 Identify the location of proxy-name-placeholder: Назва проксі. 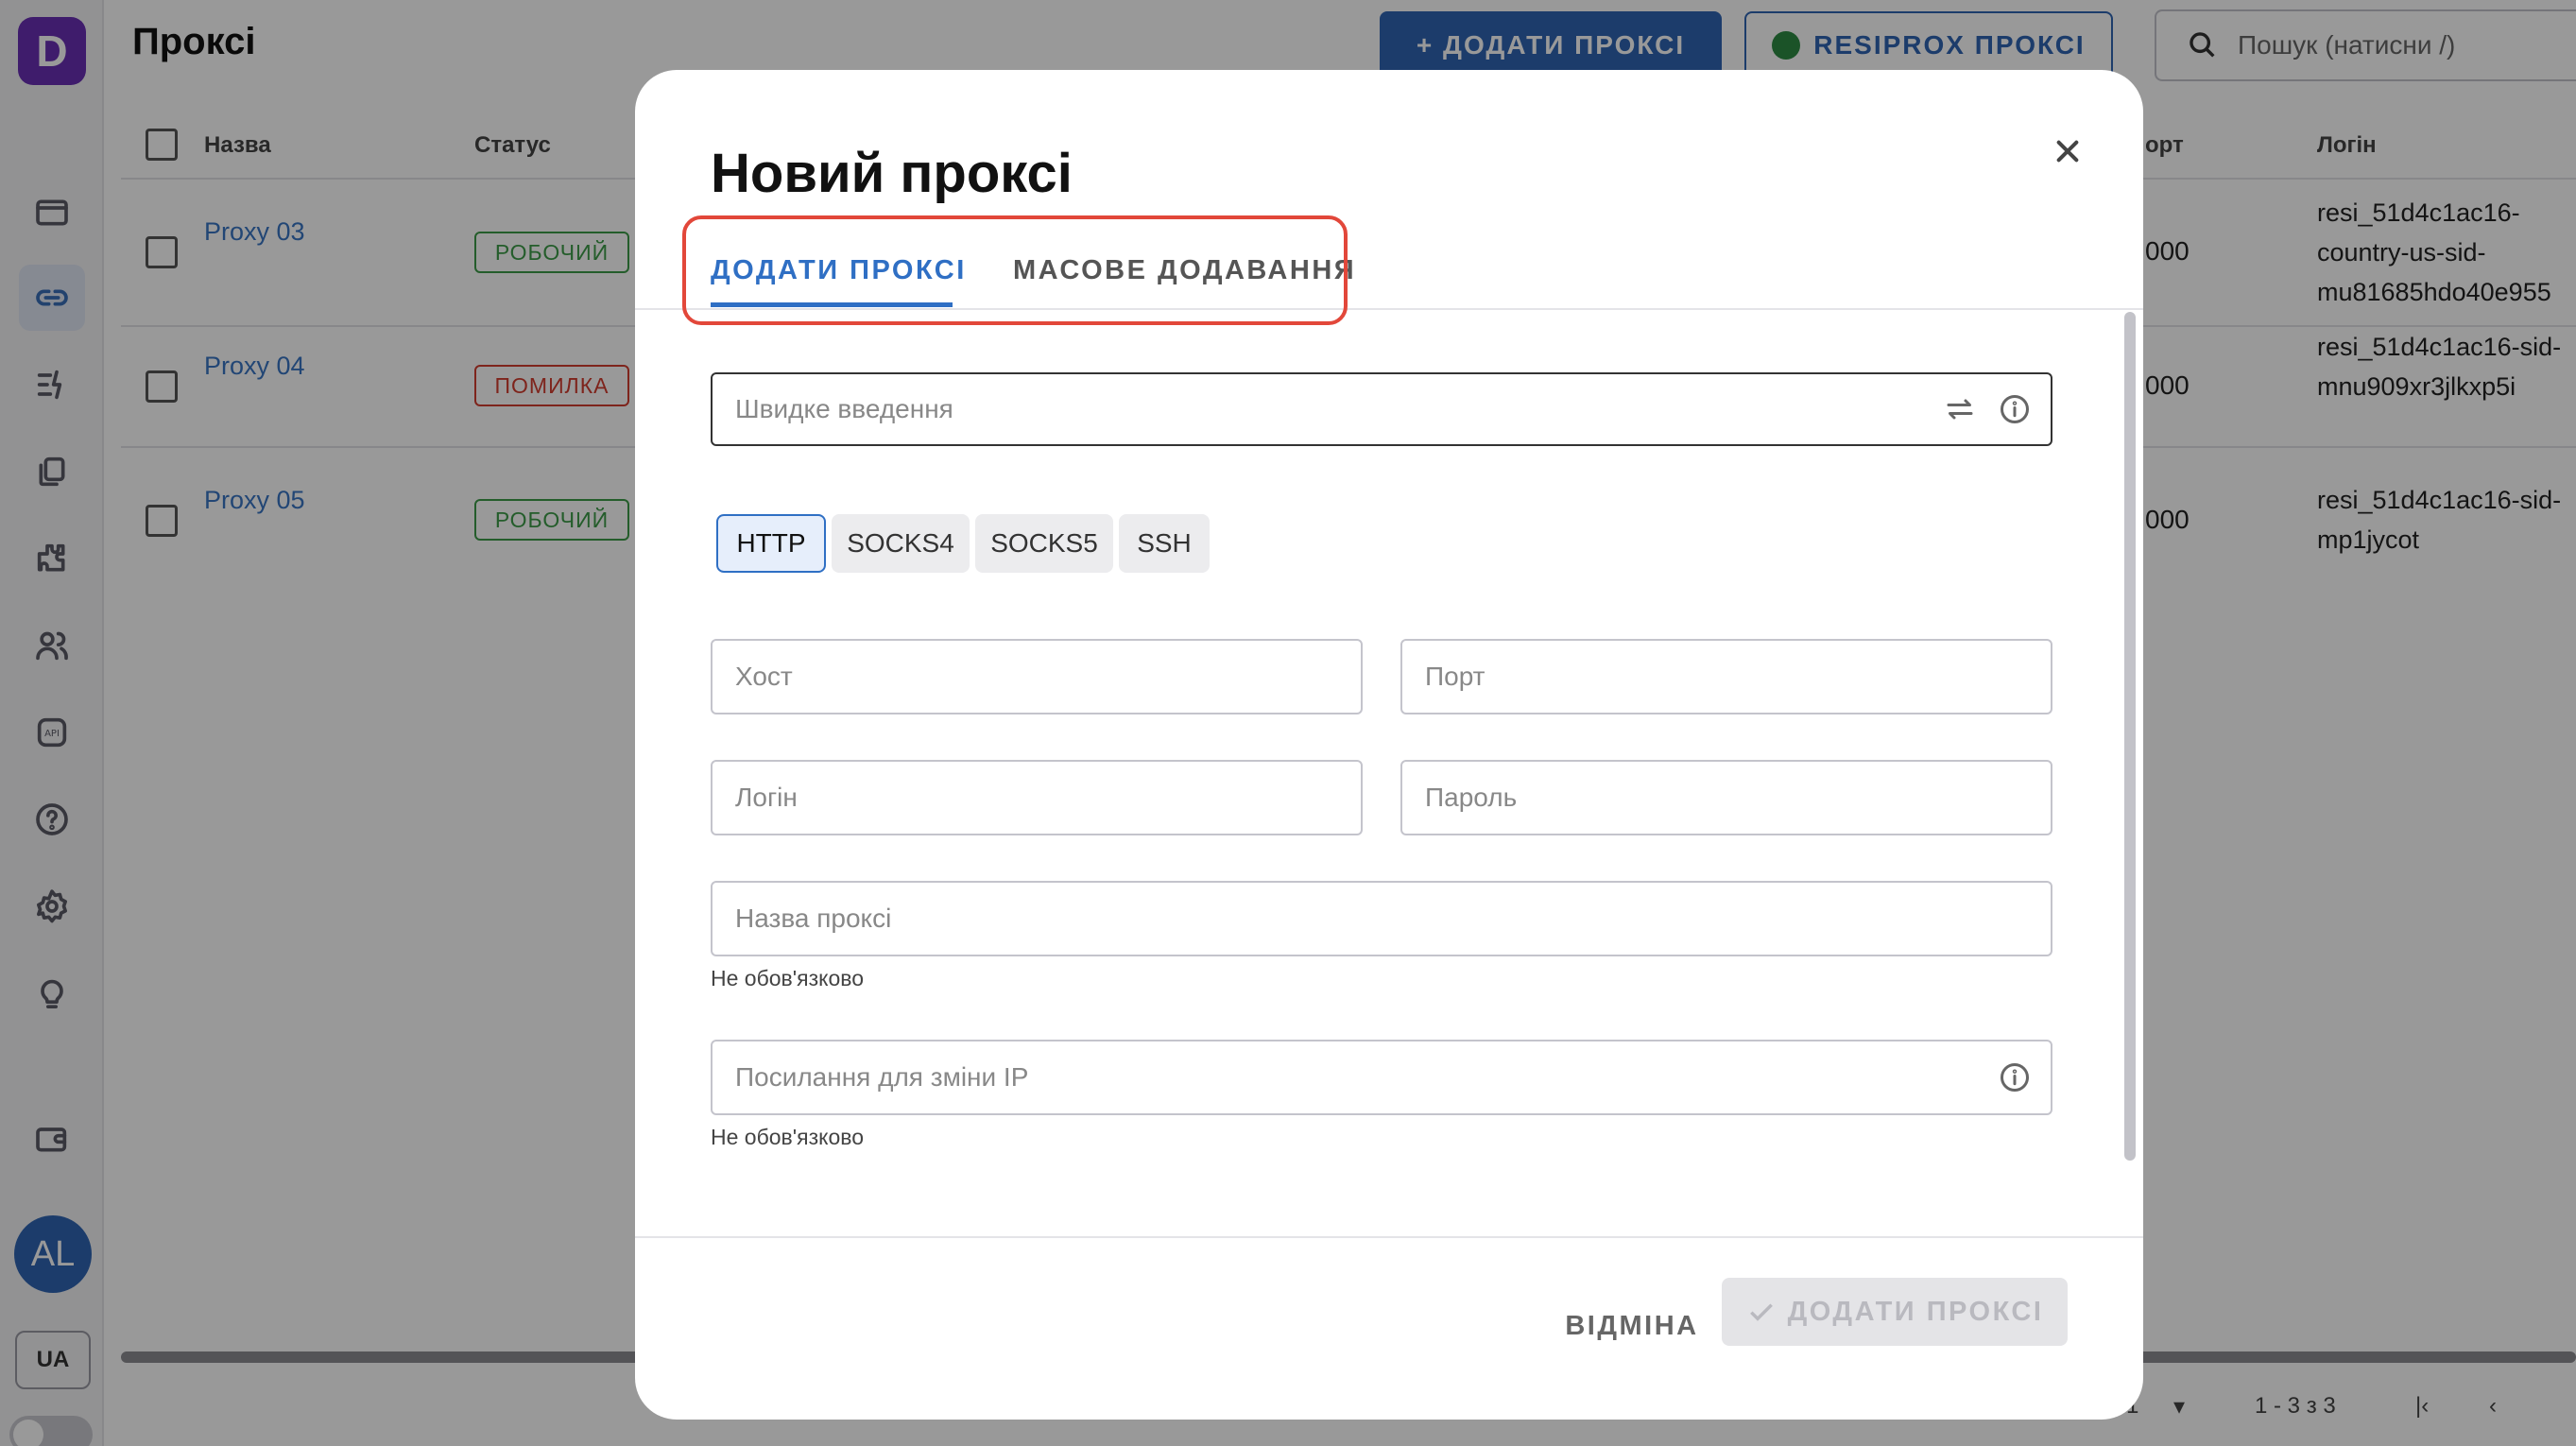
(813, 918).